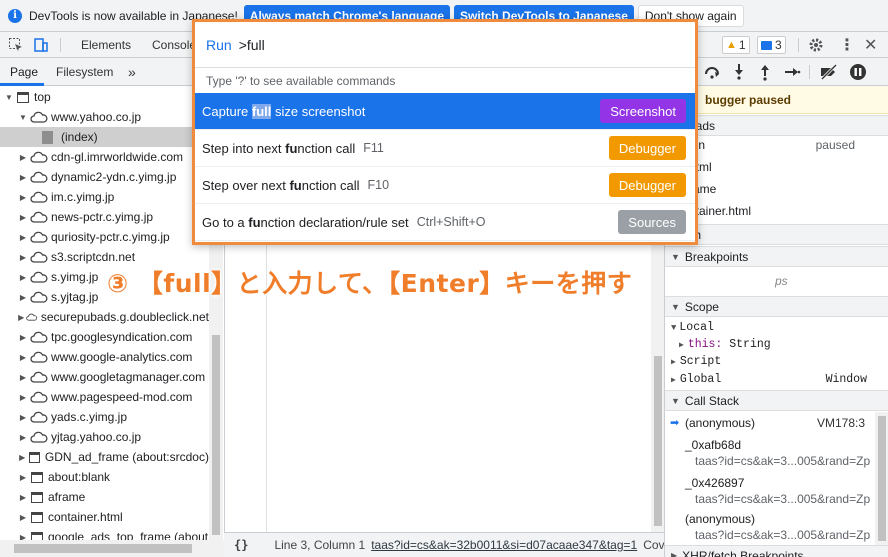  Describe the element at coordinates (765, 73) in the screenshot. I see `step-out-icon` at that location.